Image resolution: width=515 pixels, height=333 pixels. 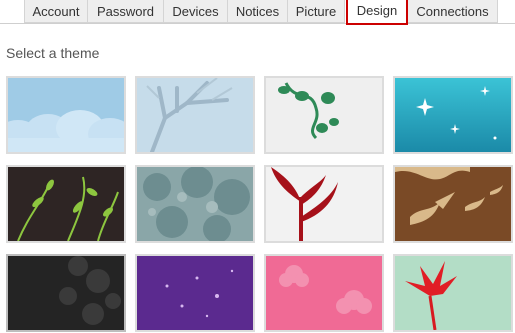 I want to click on theme-clouds, so click(x=66, y=115).